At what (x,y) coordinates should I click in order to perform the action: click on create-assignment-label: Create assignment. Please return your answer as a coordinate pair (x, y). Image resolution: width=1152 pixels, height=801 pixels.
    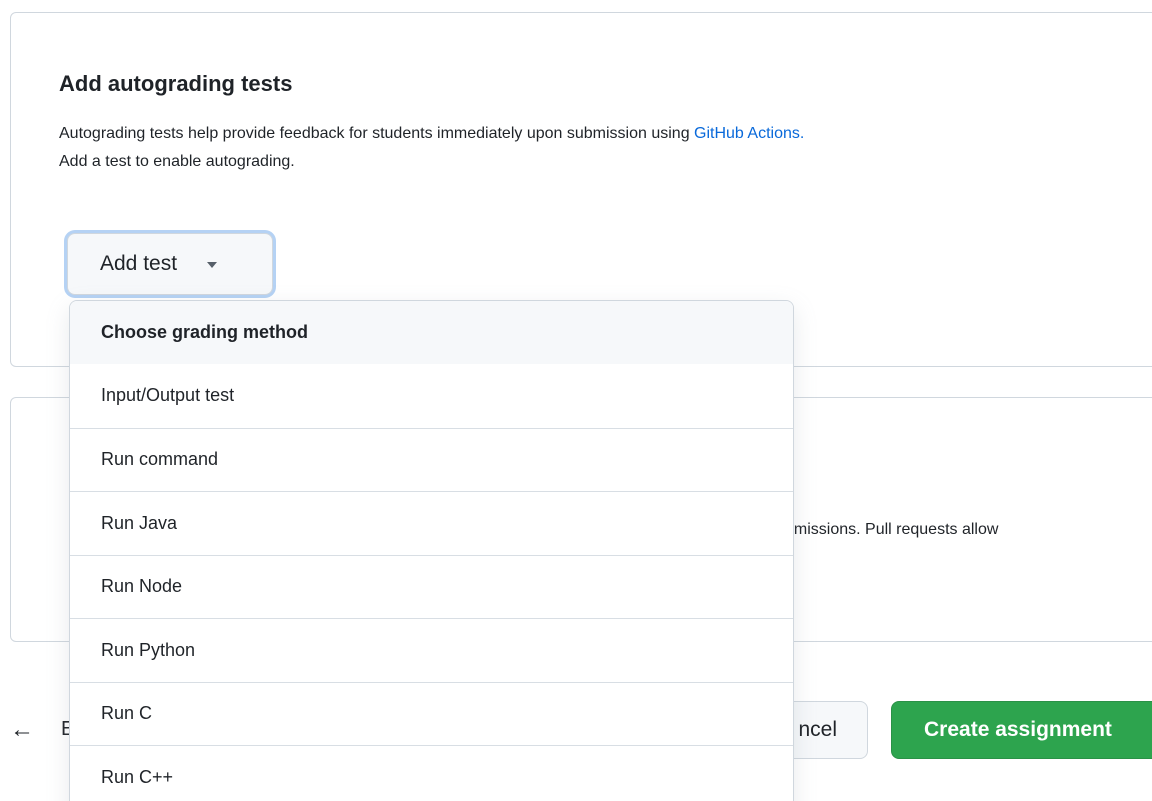
    Looking at the image, I should click on (1018, 729).